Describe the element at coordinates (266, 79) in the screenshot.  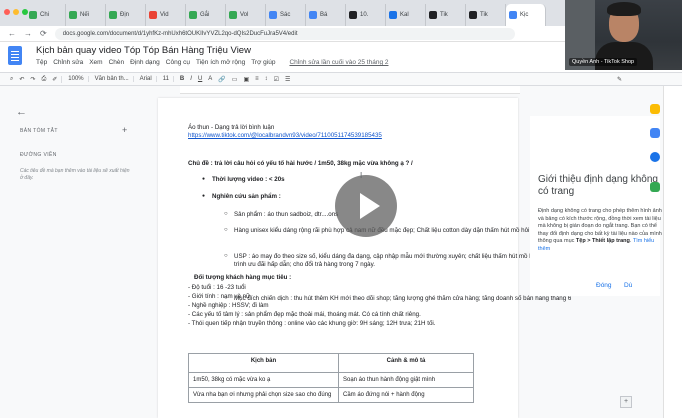
I see `line-spacing-icon: ↕` at that location.